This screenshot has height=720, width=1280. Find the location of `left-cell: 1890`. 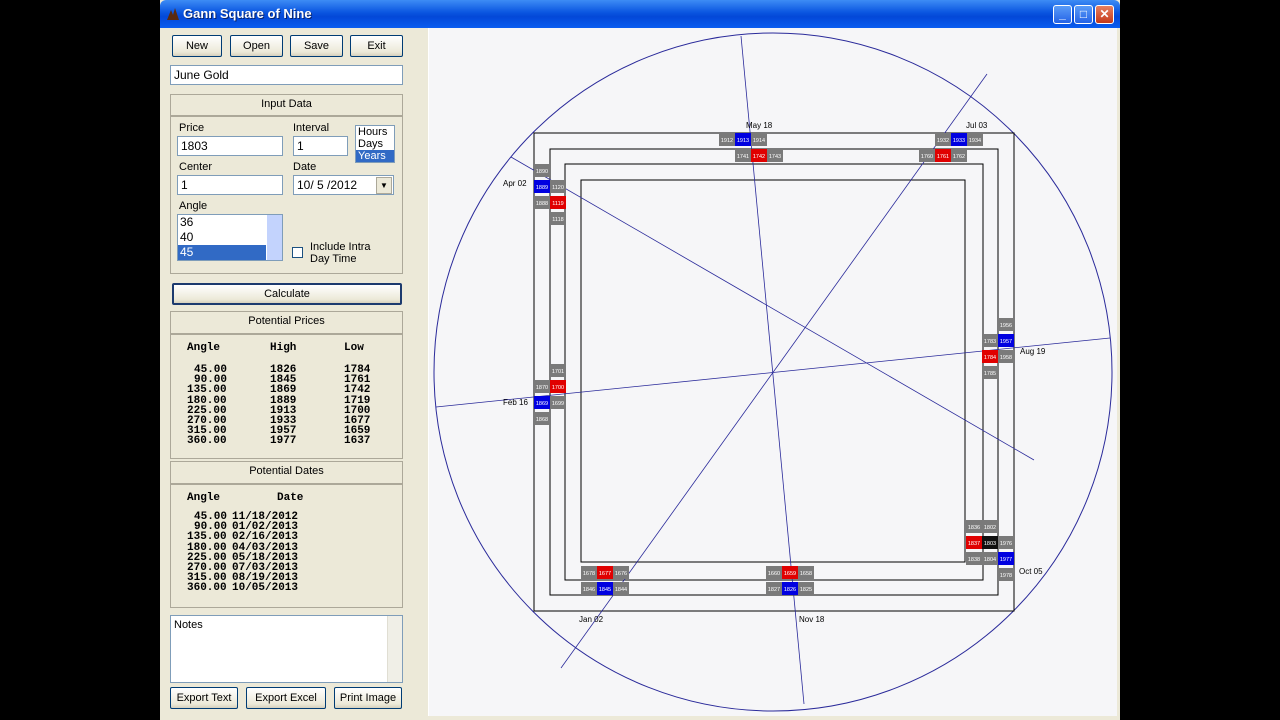

left-cell: 1890 is located at coordinates (542, 172).